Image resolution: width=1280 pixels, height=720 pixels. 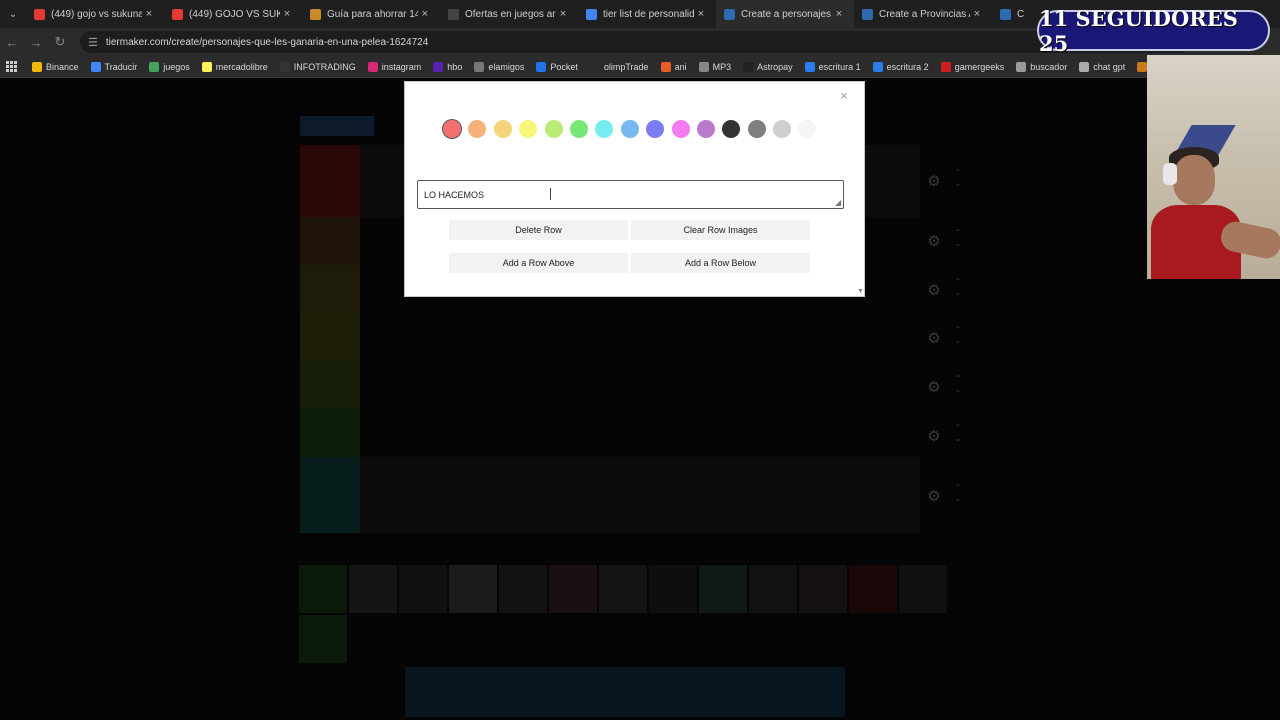 I want to click on clear-row-images-button: Clear Row Images, so click(x=720, y=230).